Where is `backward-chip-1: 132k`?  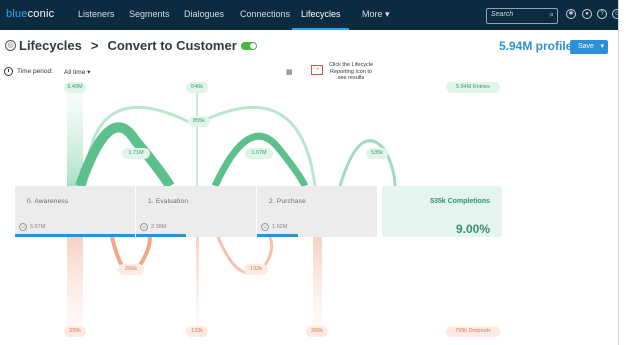 backward-chip-1: 132k is located at coordinates (256, 269).